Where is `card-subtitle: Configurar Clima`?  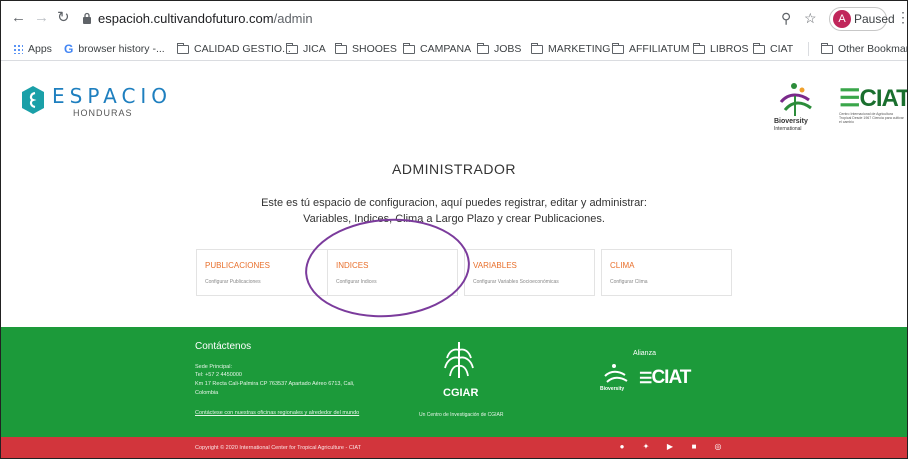
card-subtitle: Configurar Clima is located at coordinates (629, 282).